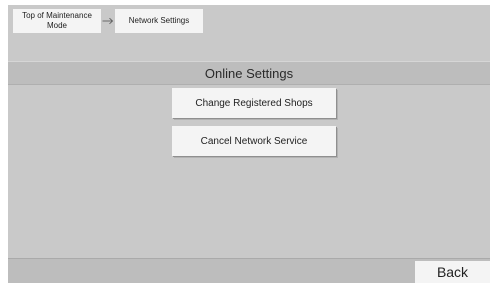 The height and width of the screenshot is (283, 490). I want to click on page-title-bar: Online Settings, so click(249, 73).